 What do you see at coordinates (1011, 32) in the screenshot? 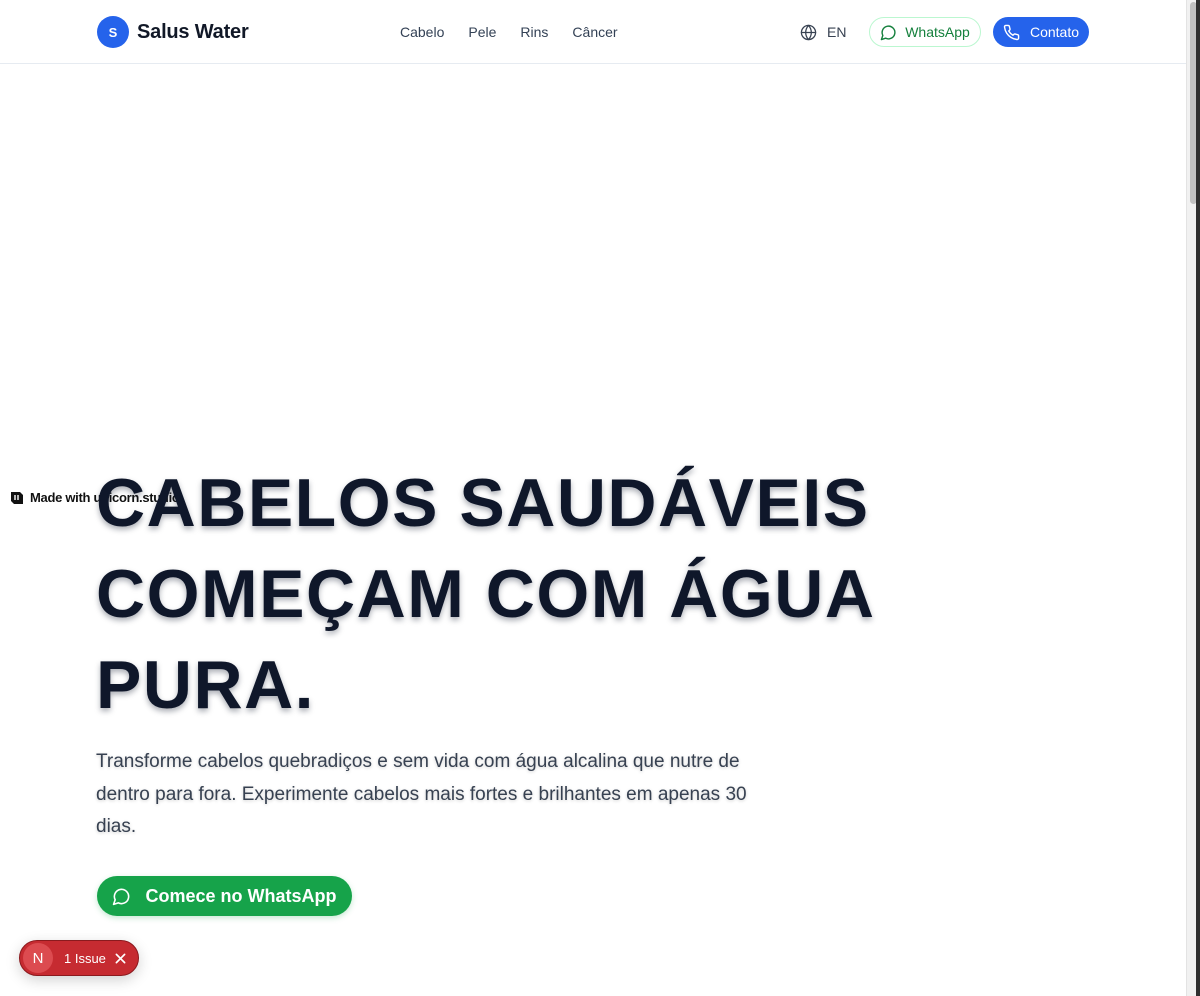
I see `phone-icon` at bounding box center [1011, 32].